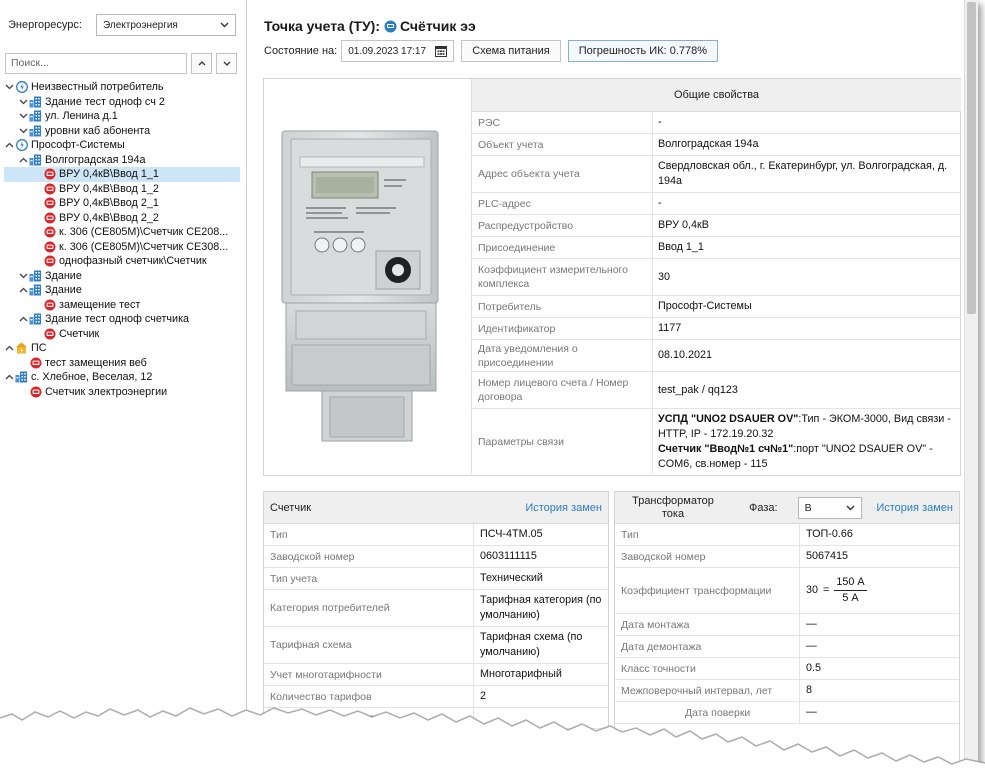 The height and width of the screenshot is (777, 985). I want to click on meter-panel-title: Счетчик, so click(291, 507).